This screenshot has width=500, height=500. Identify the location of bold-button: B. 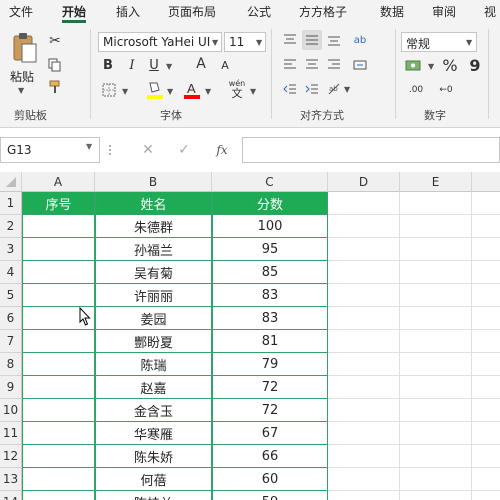
(108, 65).